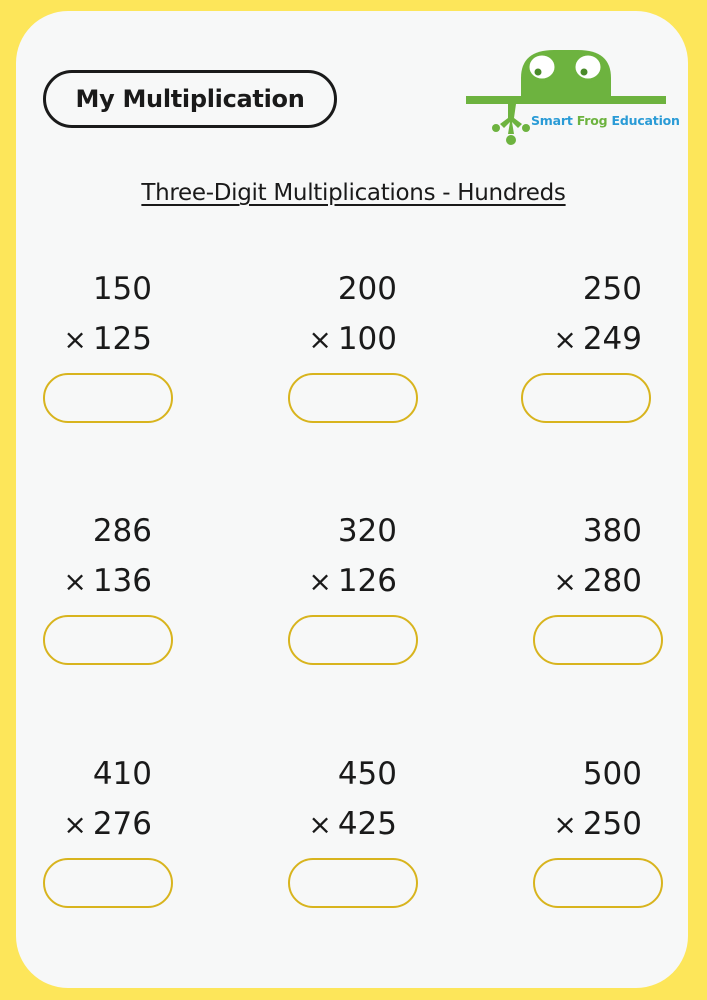  What do you see at coordinates (612, 774) in the screenshot?
I see `multiplicand: 500` at bounding box center [612, 774].